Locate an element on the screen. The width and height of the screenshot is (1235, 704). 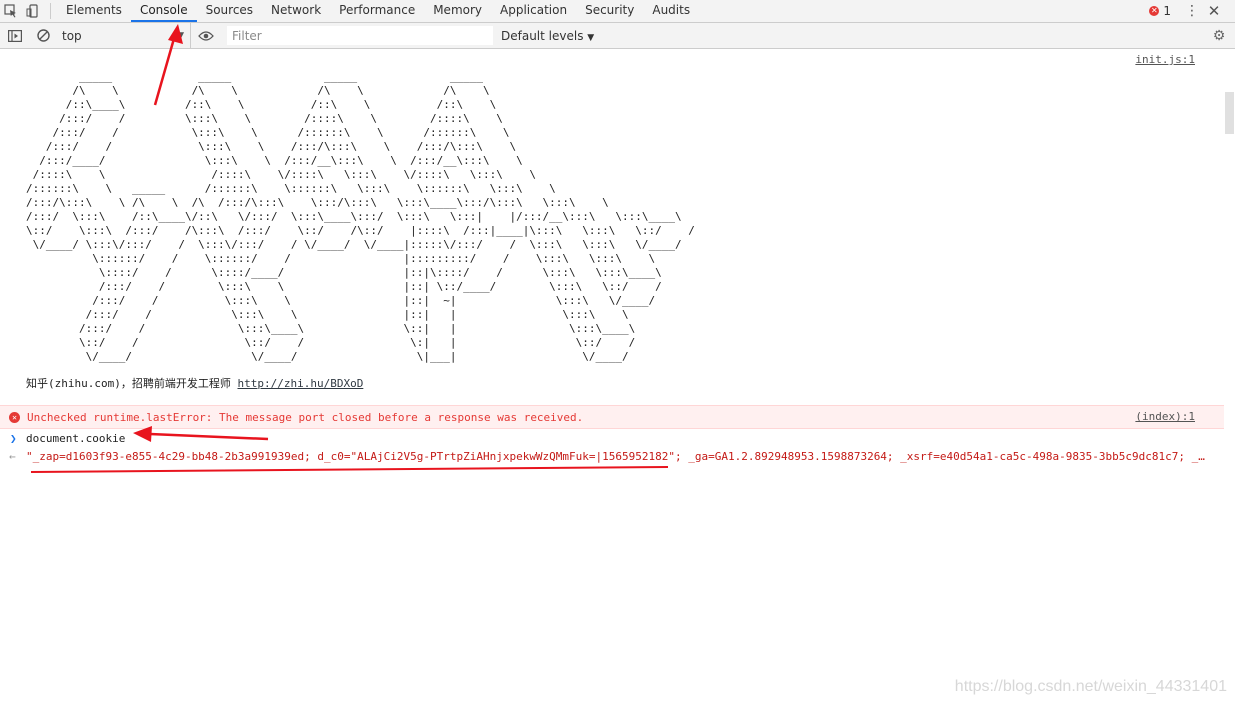
clear-console-icon is located at coordinates (43, 35).